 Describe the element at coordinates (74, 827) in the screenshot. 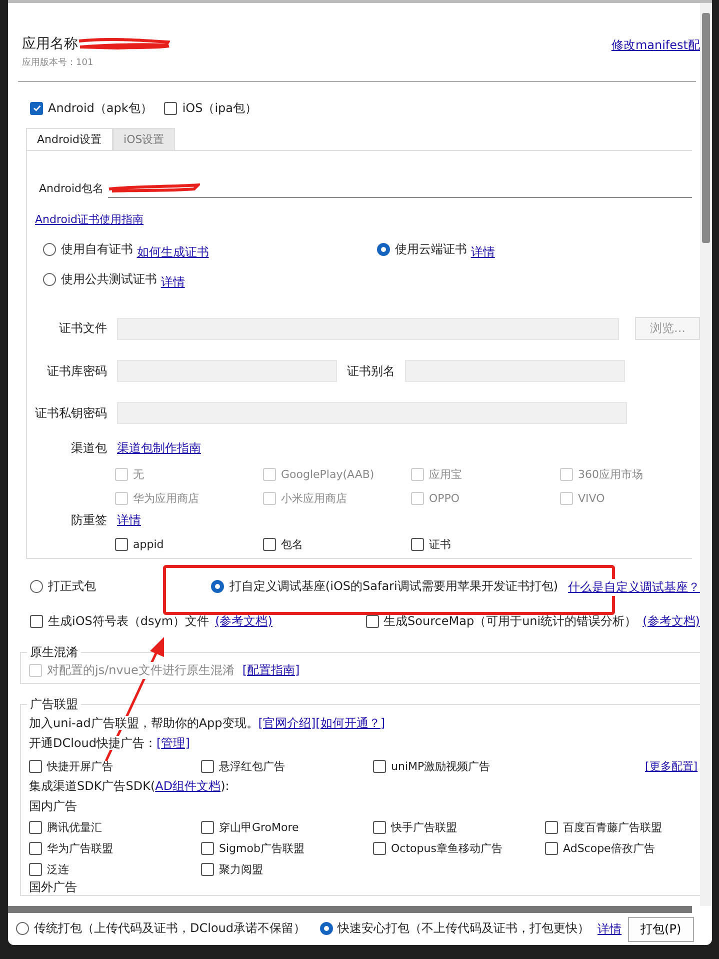

I see `checkbox-label: 腾讯优量汇` at that location.